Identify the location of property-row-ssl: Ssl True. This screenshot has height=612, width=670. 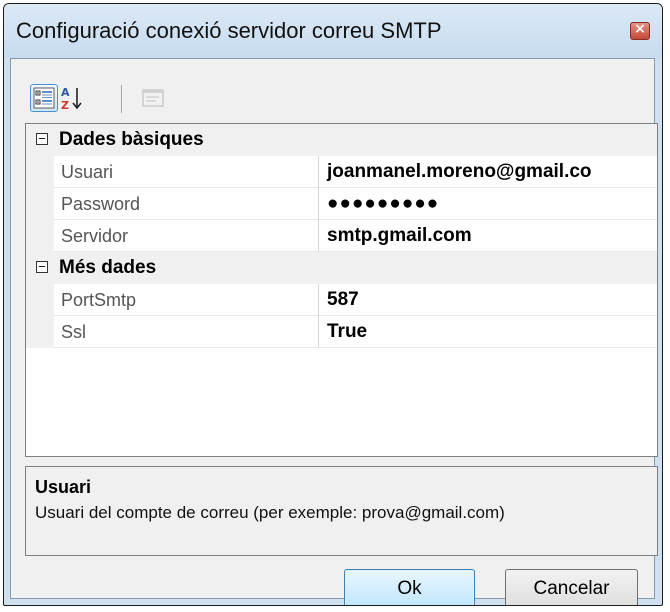
(341, 332).